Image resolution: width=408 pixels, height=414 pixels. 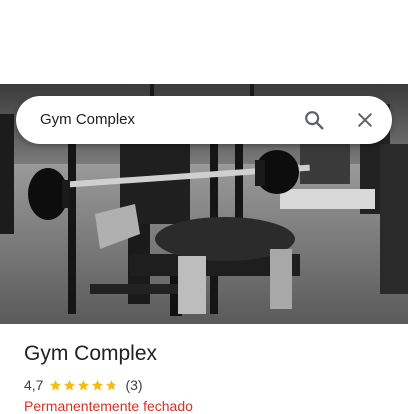 I want to click on rating-row: 4,7 (3), so click(x=83, y=385).